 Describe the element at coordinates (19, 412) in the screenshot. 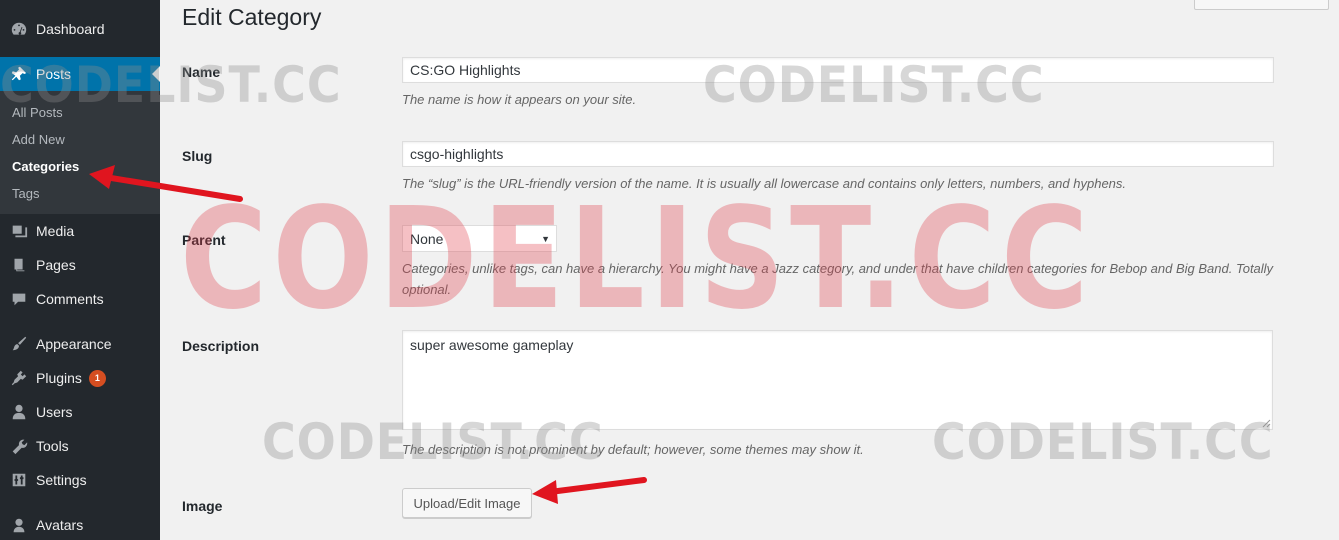

I see `user-icon` at that location.